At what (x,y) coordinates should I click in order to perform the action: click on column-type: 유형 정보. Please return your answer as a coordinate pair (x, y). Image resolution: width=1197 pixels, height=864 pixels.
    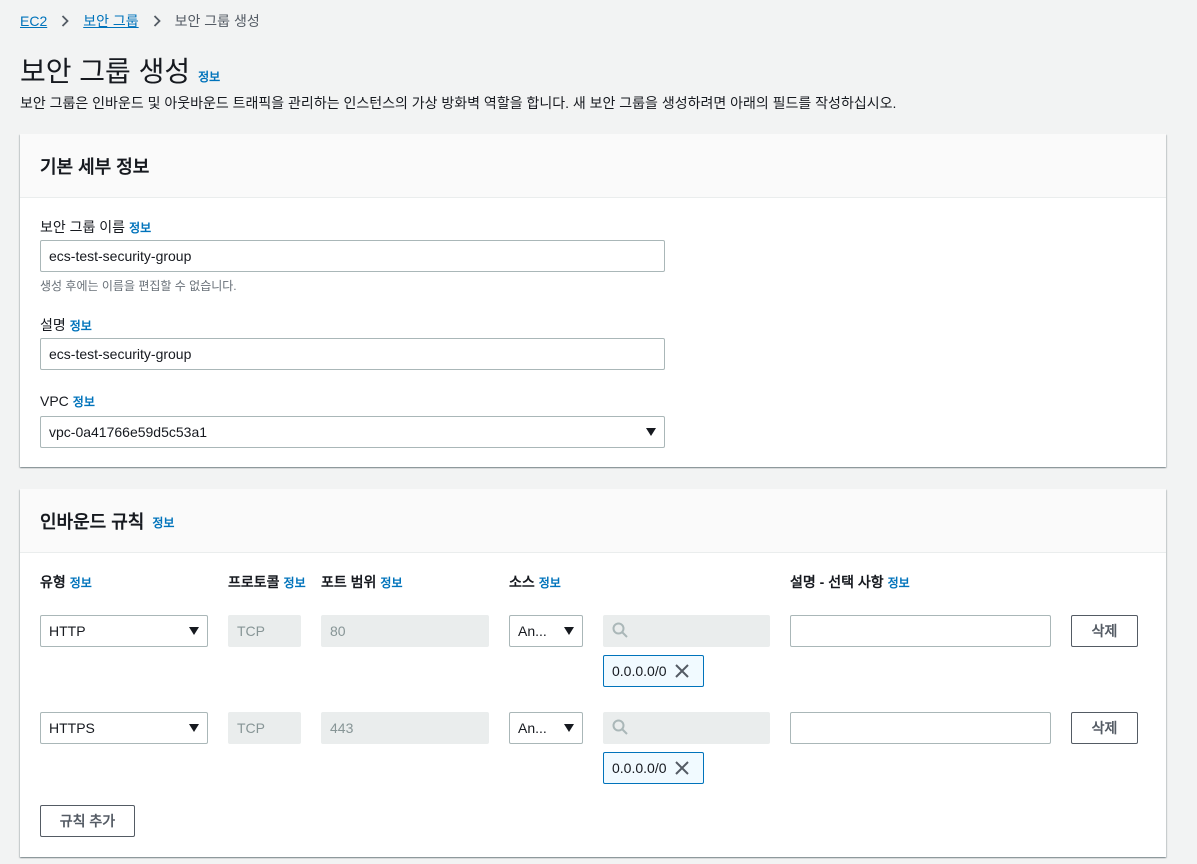
    Looking at the image, I should click on (66, 582).